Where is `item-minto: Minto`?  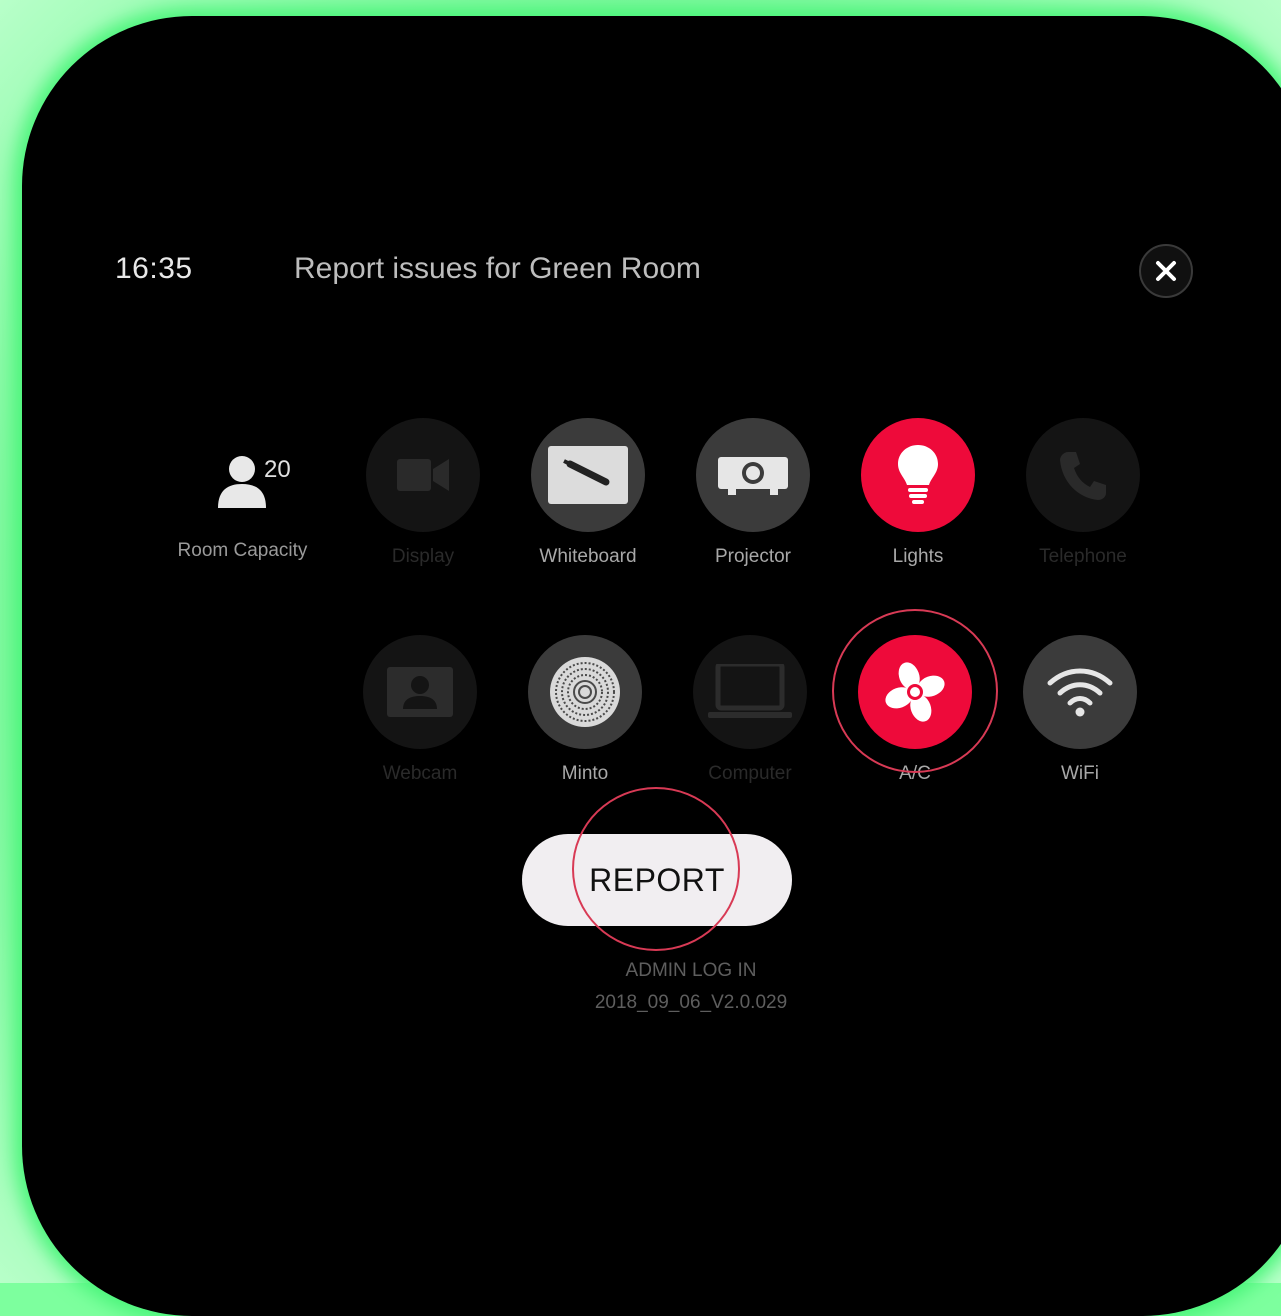
item-minto: Minto is located at coordinates (585, 710).